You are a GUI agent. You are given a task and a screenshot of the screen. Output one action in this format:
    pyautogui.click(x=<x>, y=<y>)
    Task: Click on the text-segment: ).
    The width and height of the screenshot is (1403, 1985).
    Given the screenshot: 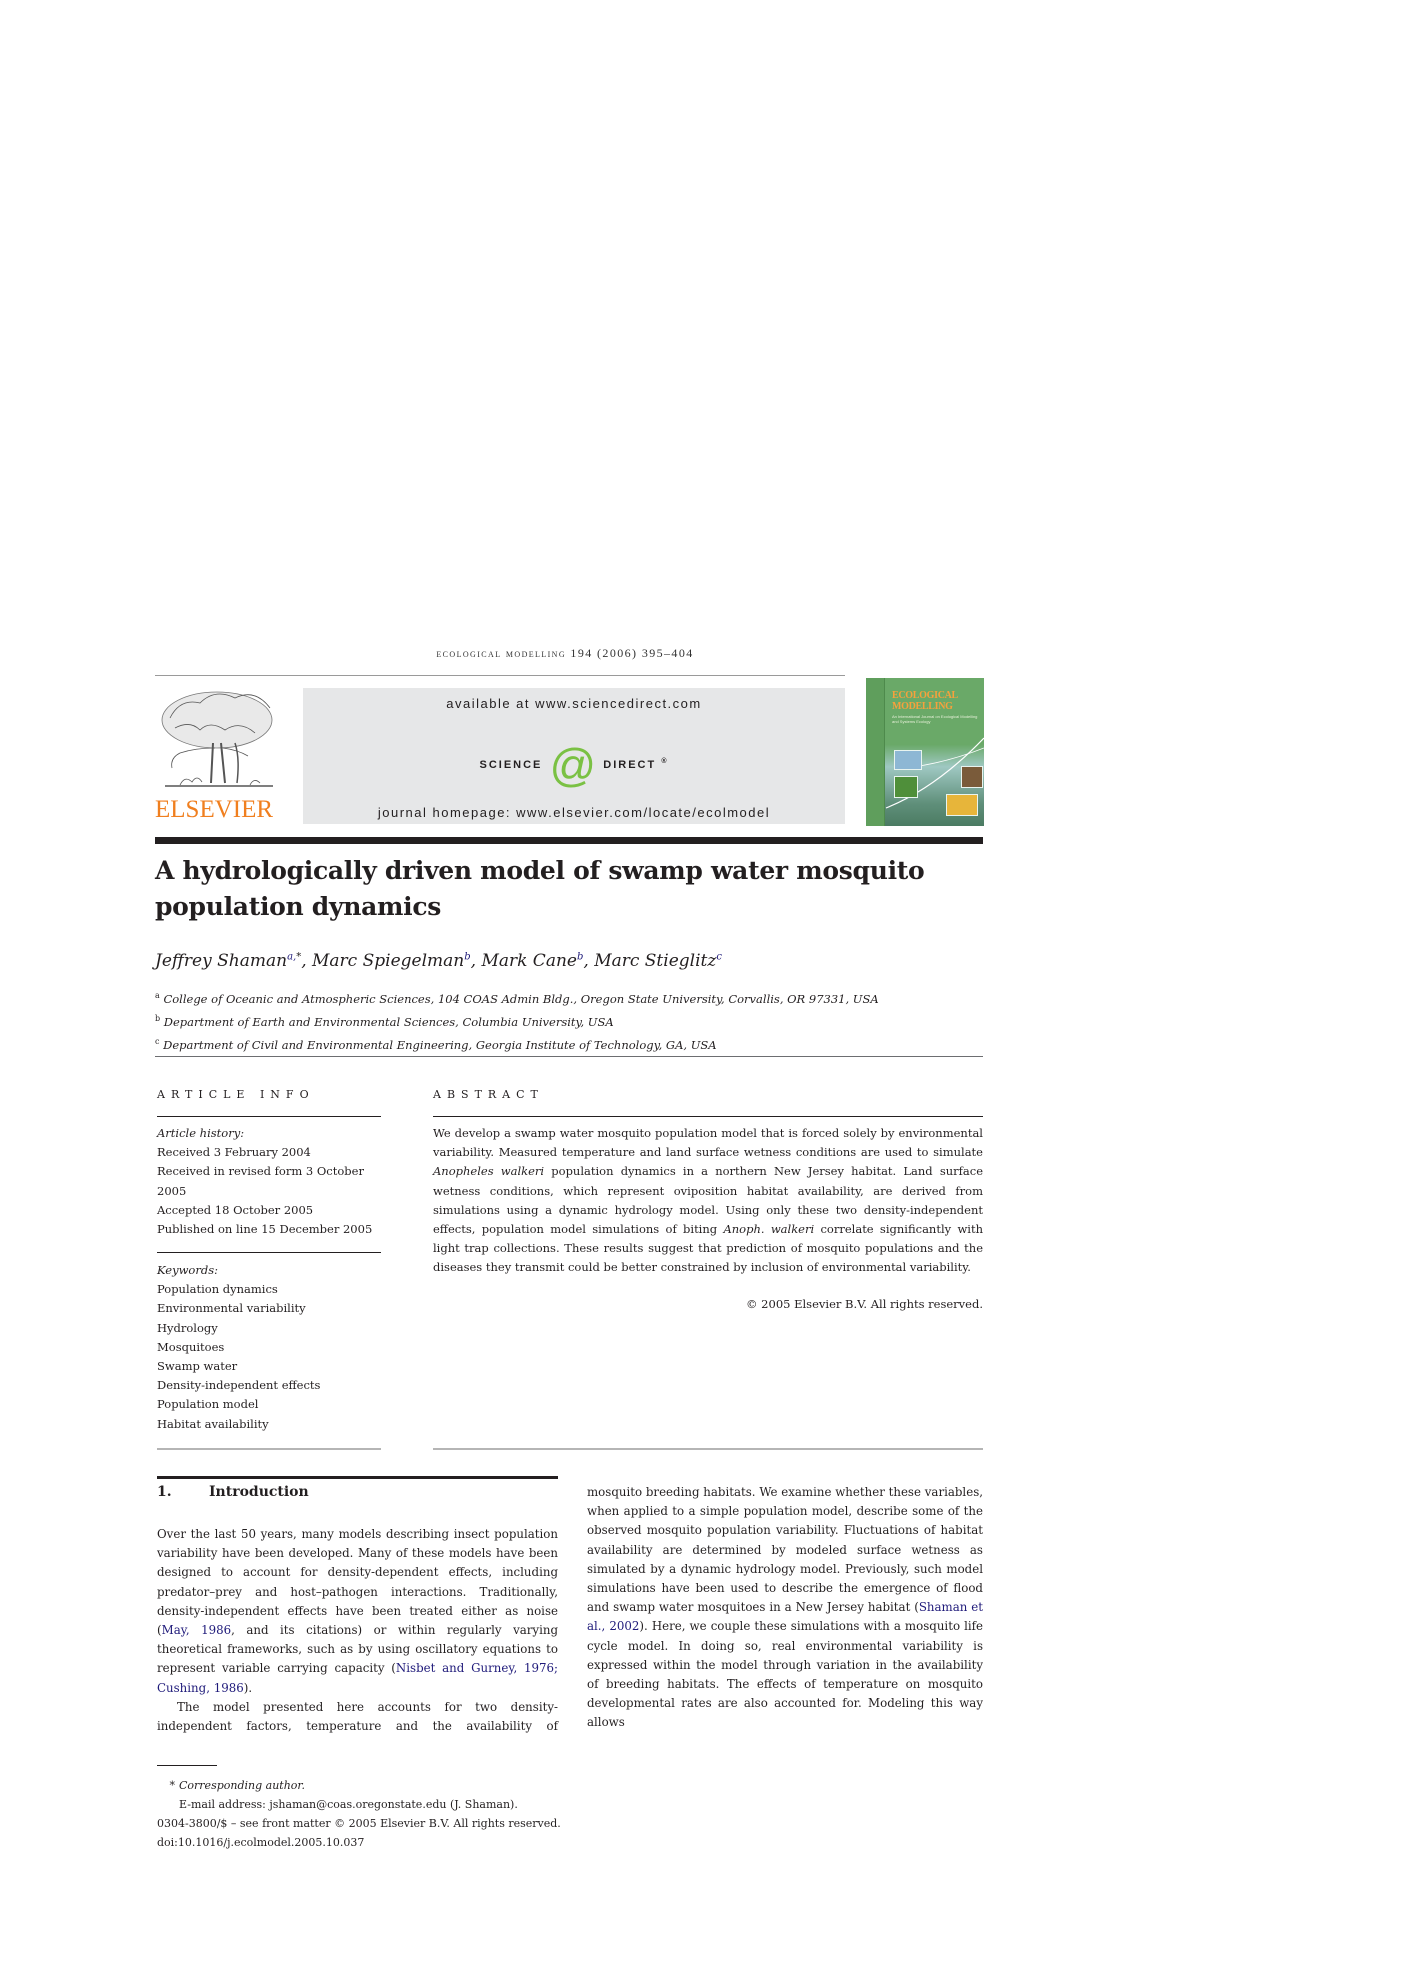 What is the action you would take?
    pyautogui.click(x=248, y=1687)
    